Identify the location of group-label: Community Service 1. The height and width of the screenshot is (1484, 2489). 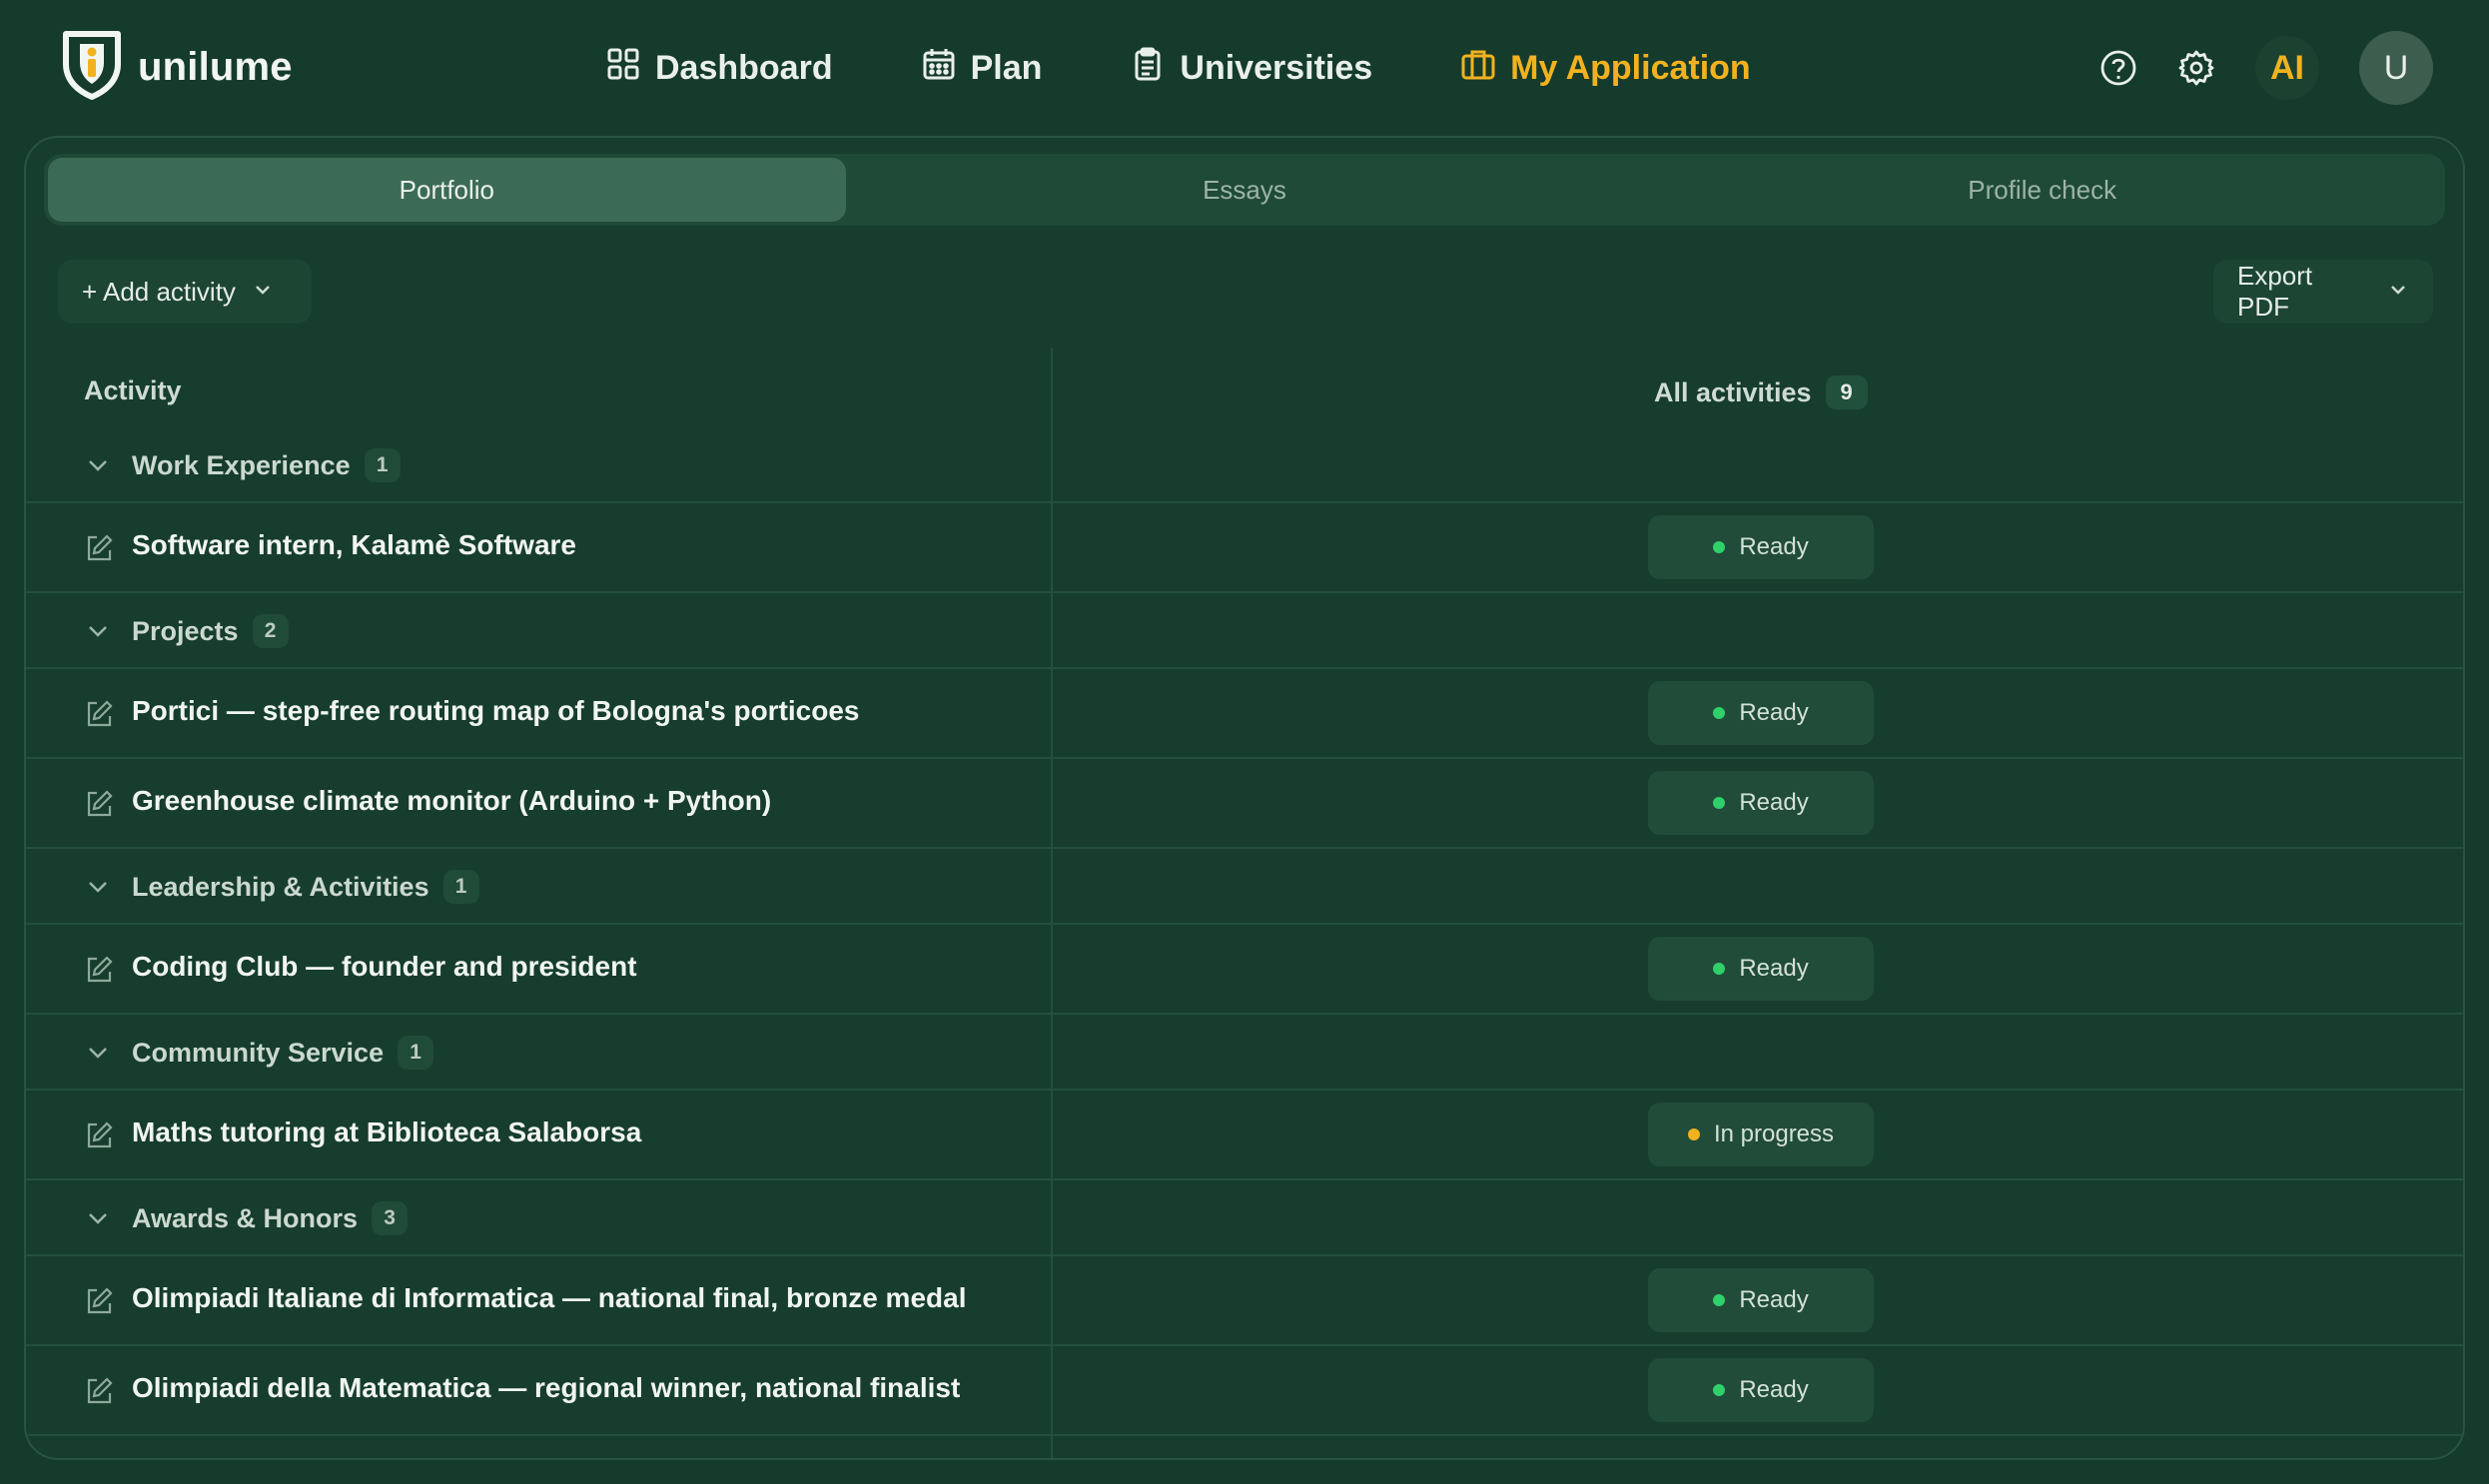
(283, 1053).